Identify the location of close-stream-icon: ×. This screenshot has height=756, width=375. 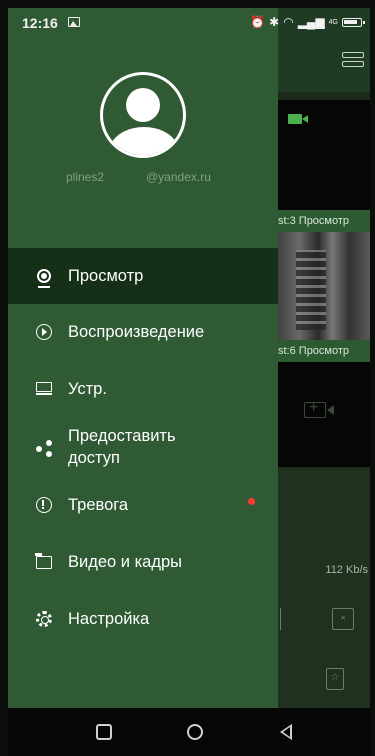
(343, 619).